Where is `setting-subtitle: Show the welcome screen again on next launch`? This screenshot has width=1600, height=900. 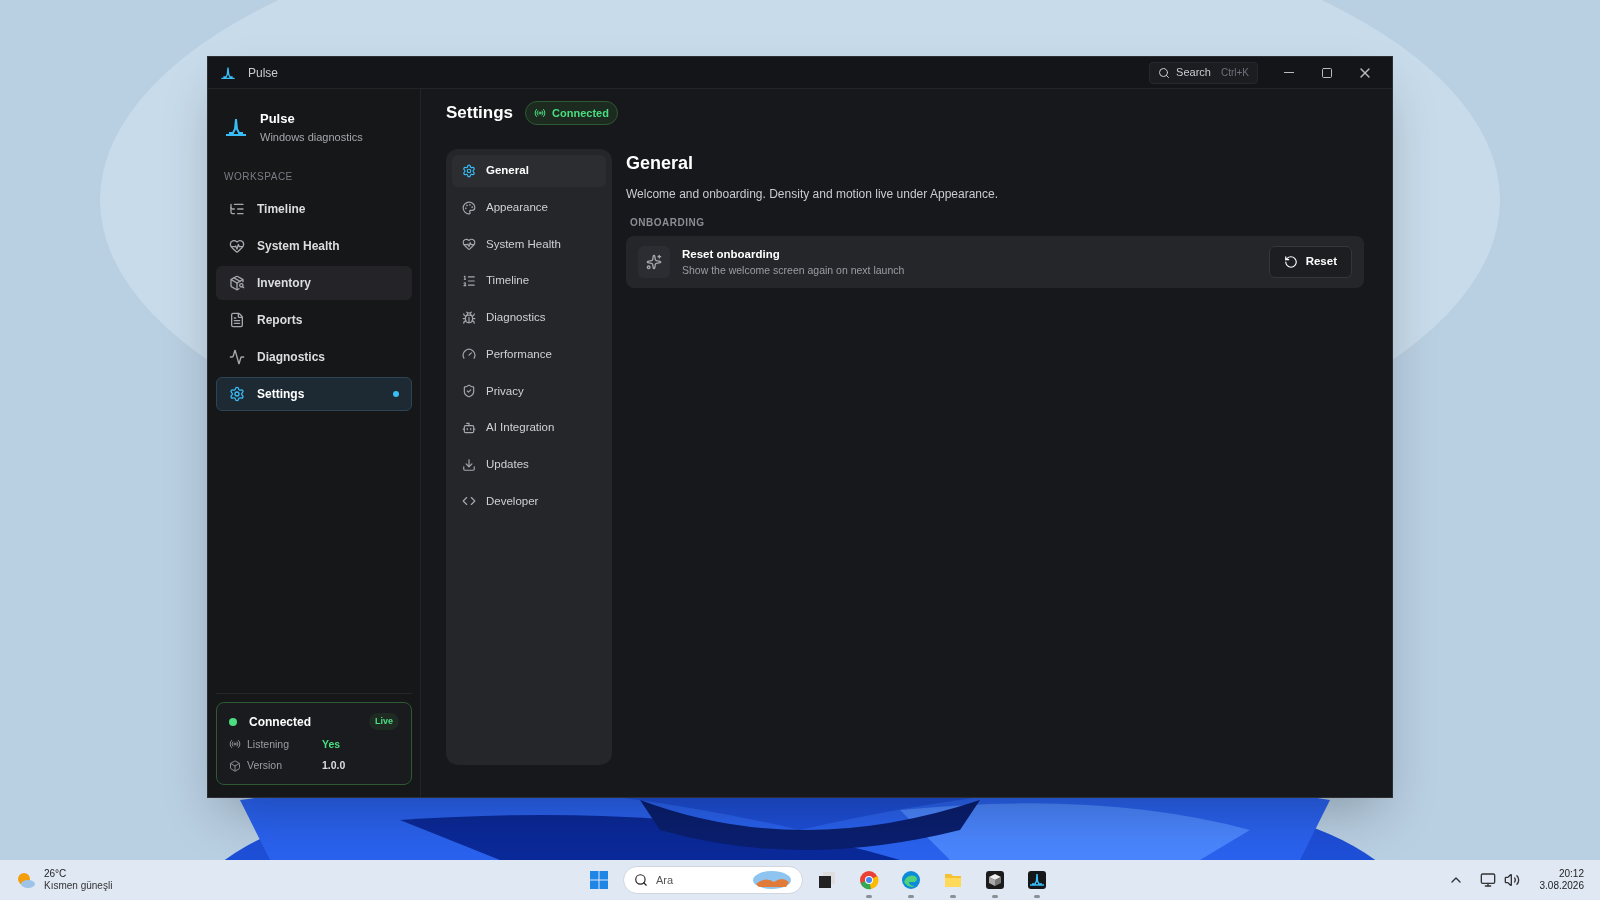 setting-subtitle: Show the welcome screen again on next launch is located at coordinates (794, 270).